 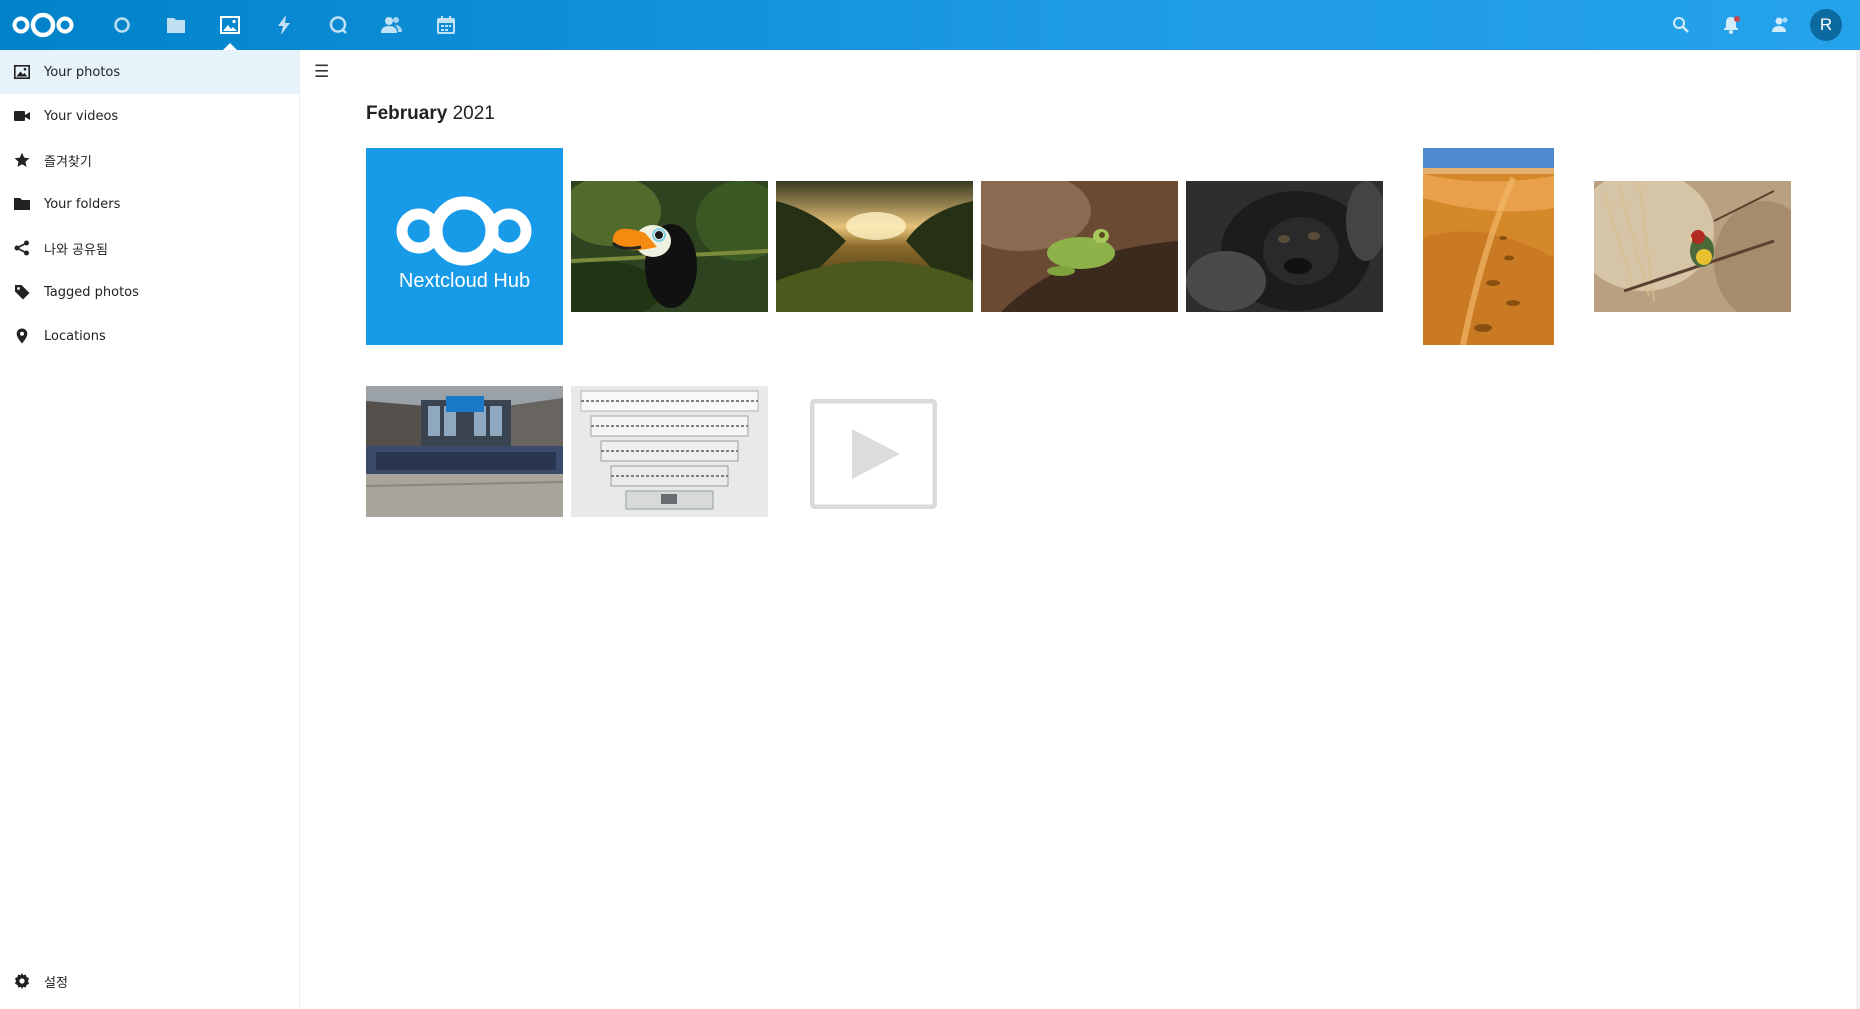 I want to click on activity-icon, so click(x=284, y=25).